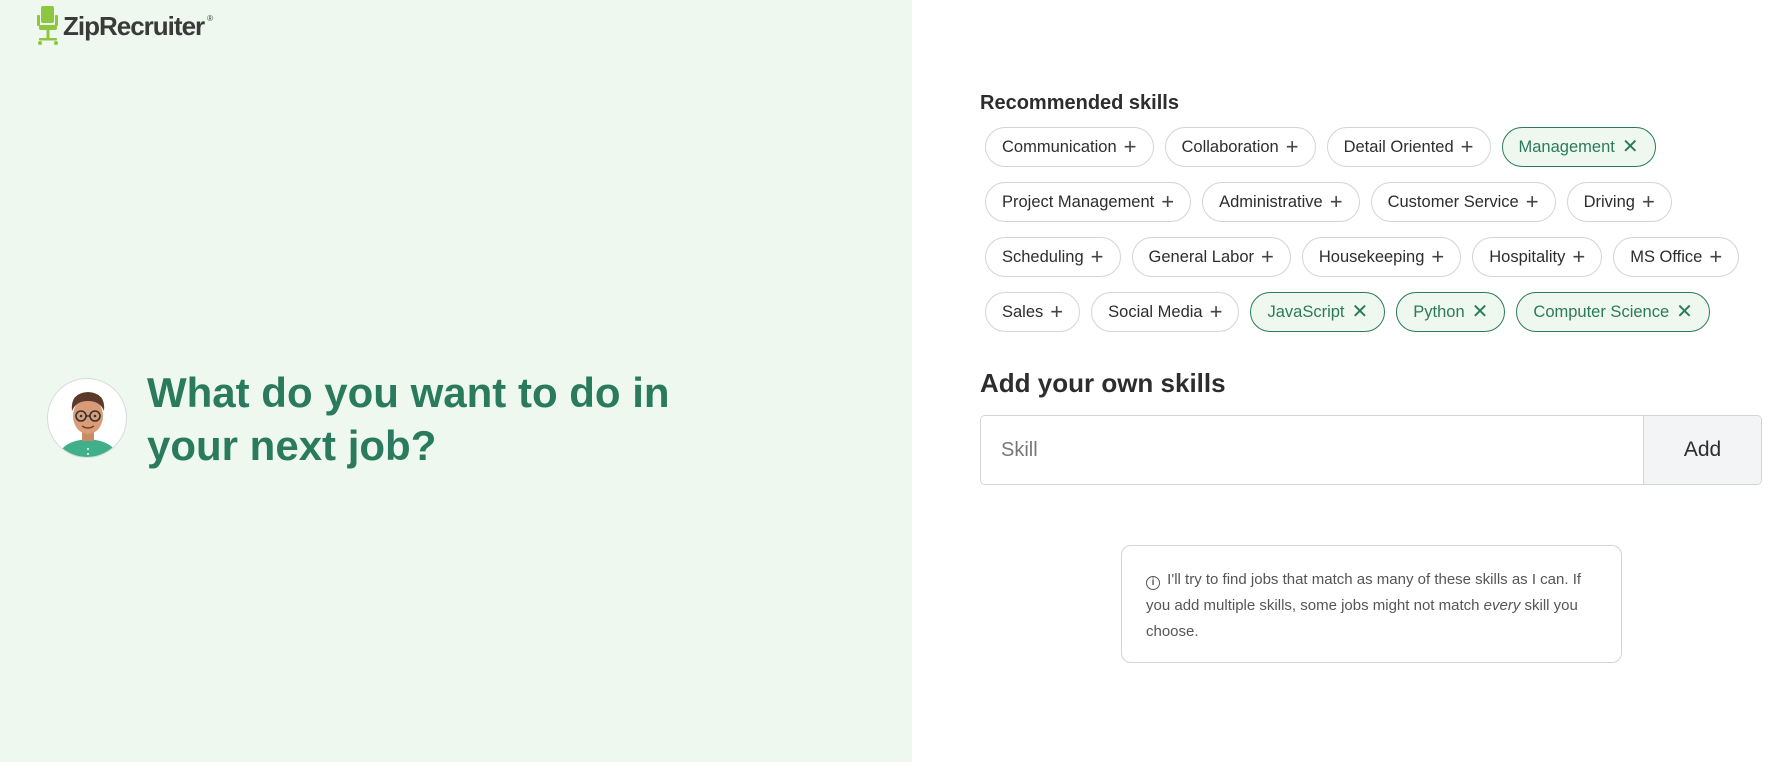  What do you see at coordinates (1059, 146) in the screenshot?
I see `skill-chip-label: Communication` at bounding box center [1059, 146].